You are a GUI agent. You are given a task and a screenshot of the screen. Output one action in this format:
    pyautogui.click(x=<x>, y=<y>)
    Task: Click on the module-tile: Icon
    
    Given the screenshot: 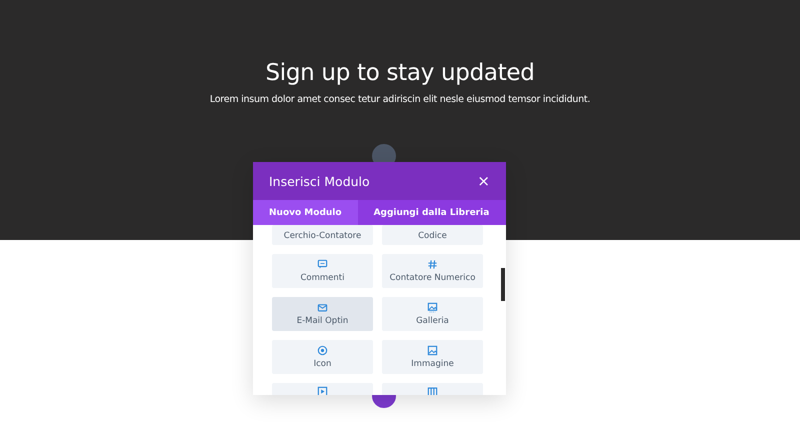 What is the action you would take?
    pyautogui.click(x=322, y=357)
    